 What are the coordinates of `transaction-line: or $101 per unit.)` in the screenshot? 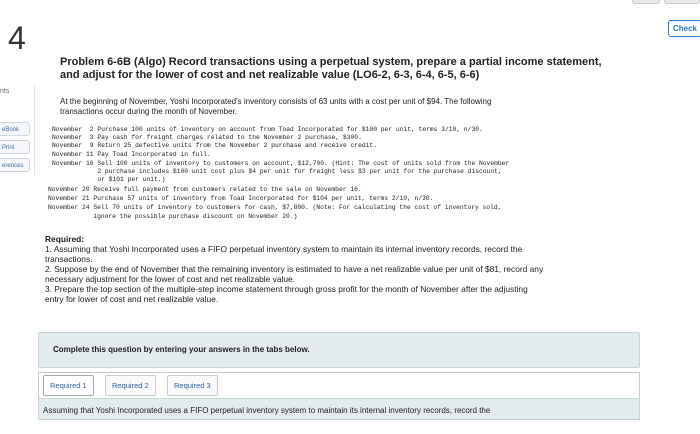 It's located at (109, 179).